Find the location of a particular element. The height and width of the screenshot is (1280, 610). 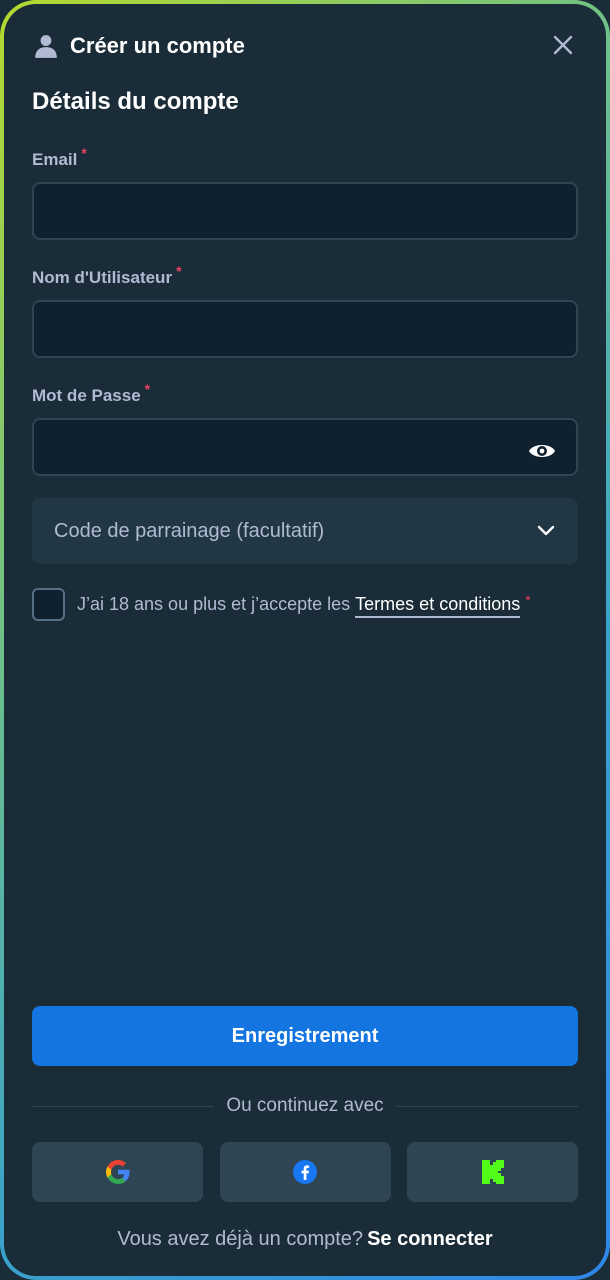

register-button: Enregistrement is located at coordinates (305, 1036).